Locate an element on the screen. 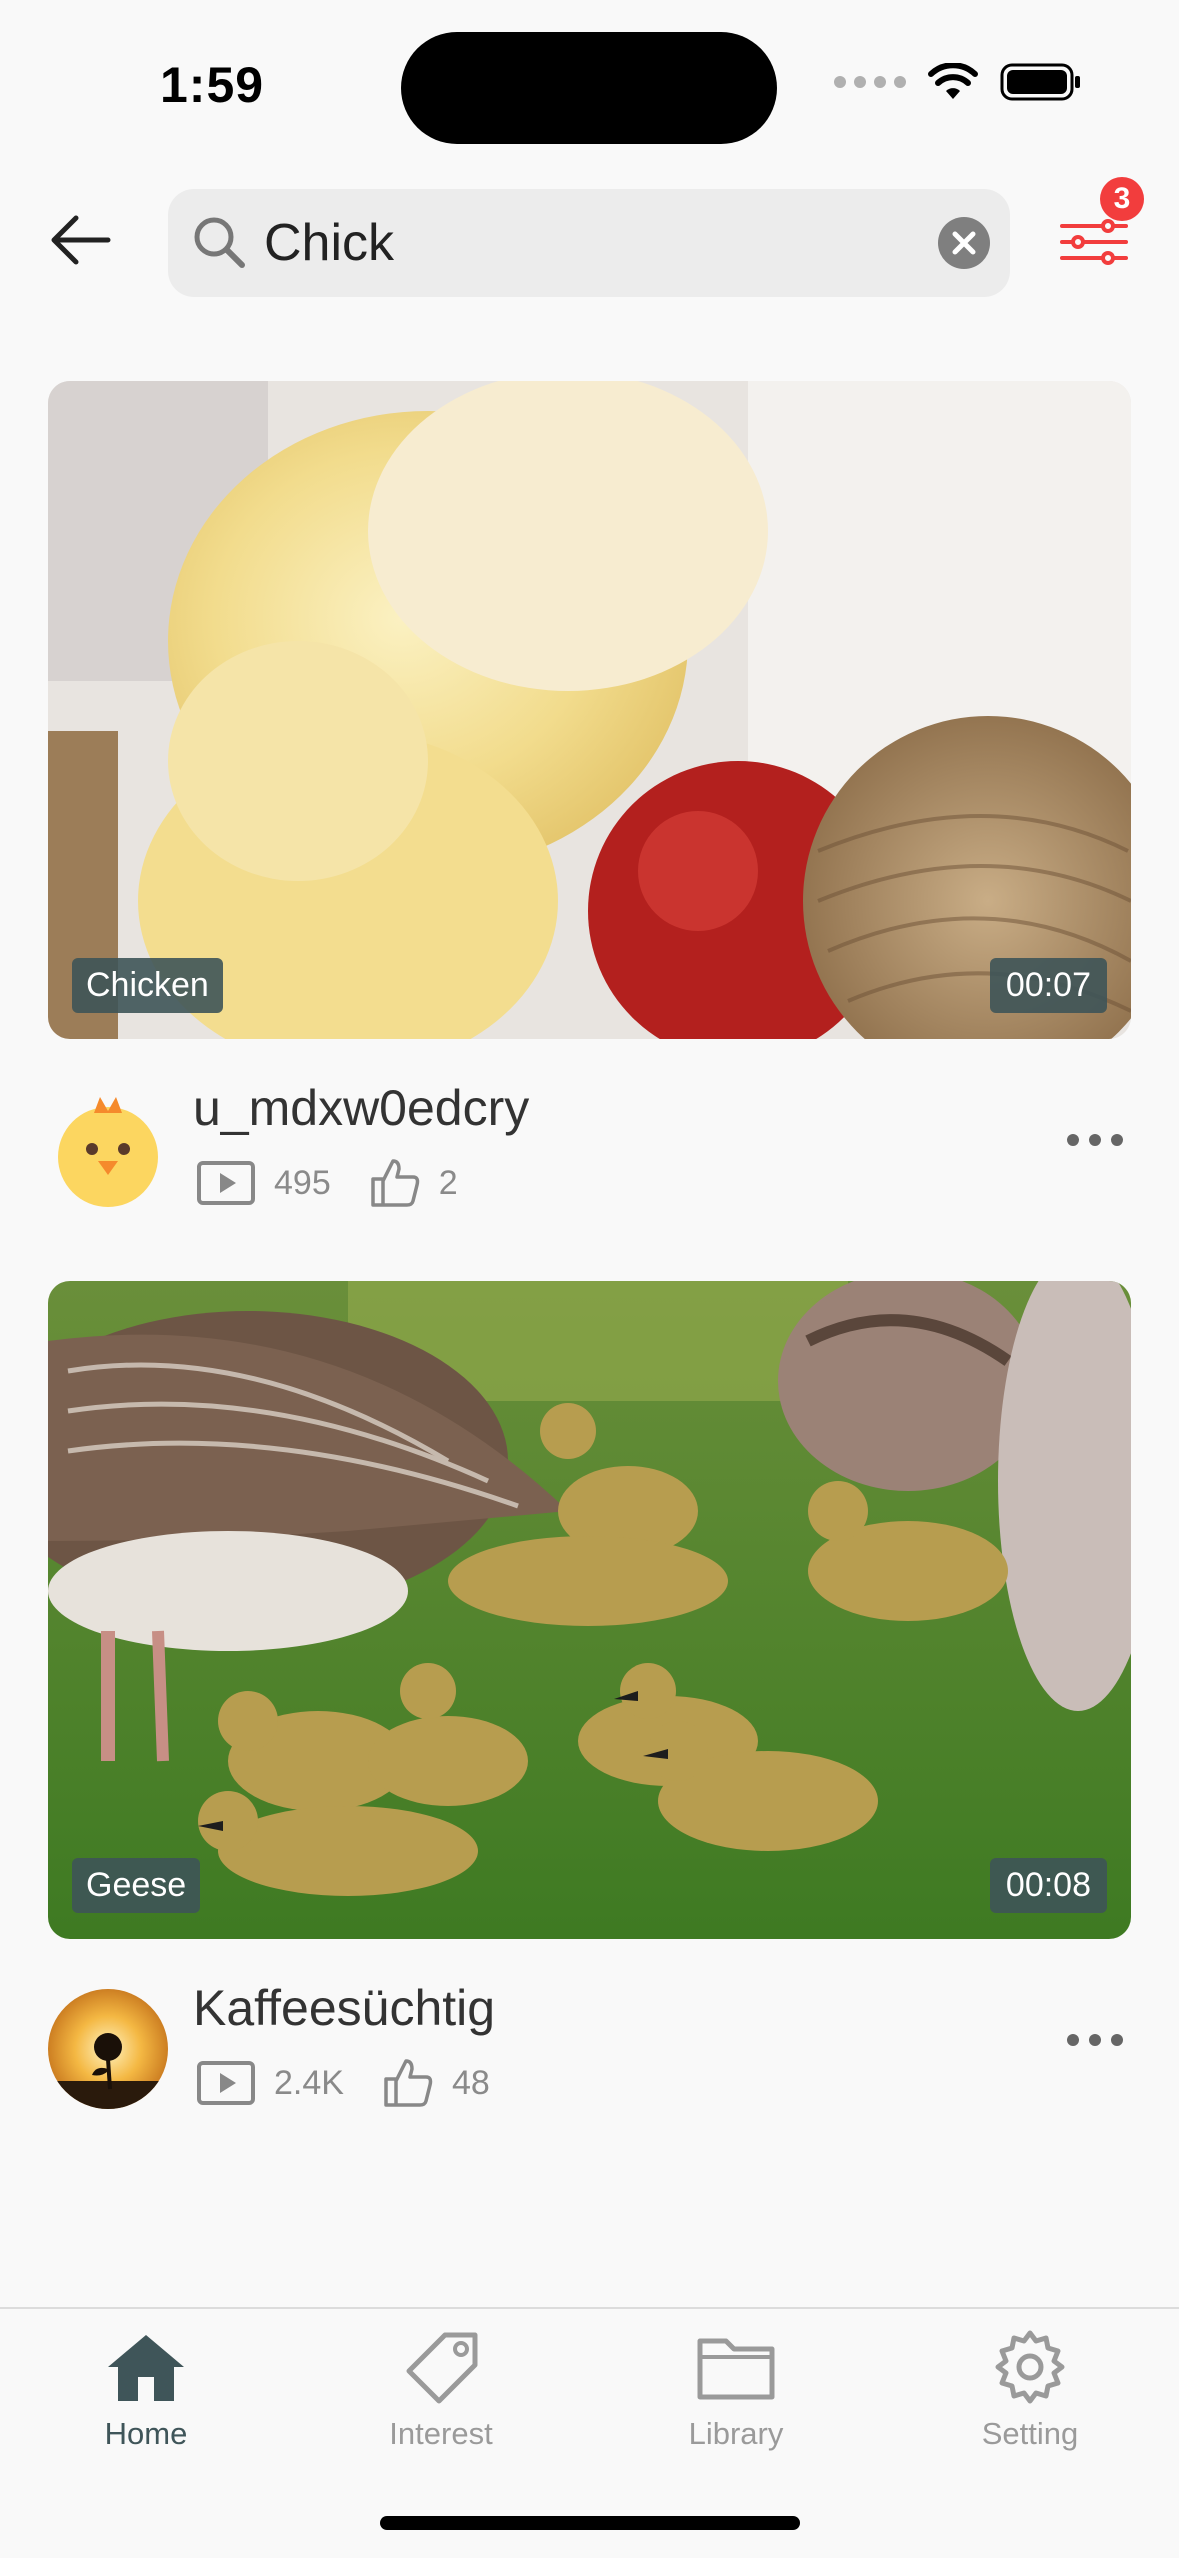  cellular-signal-icon is located at coordinates (870, 82).